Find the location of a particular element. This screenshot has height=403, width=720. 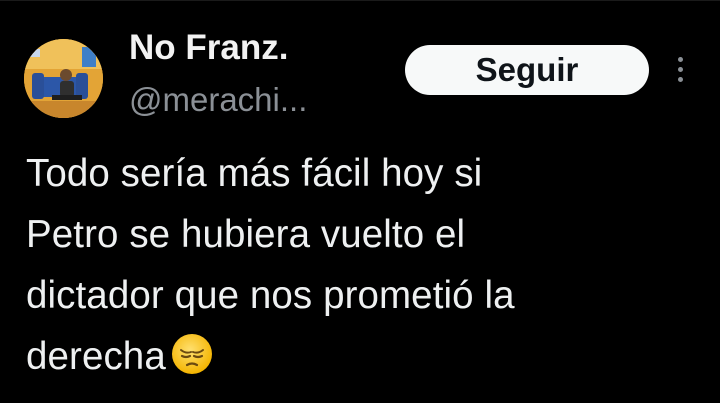

avatar is located at coordinates (63, 78).